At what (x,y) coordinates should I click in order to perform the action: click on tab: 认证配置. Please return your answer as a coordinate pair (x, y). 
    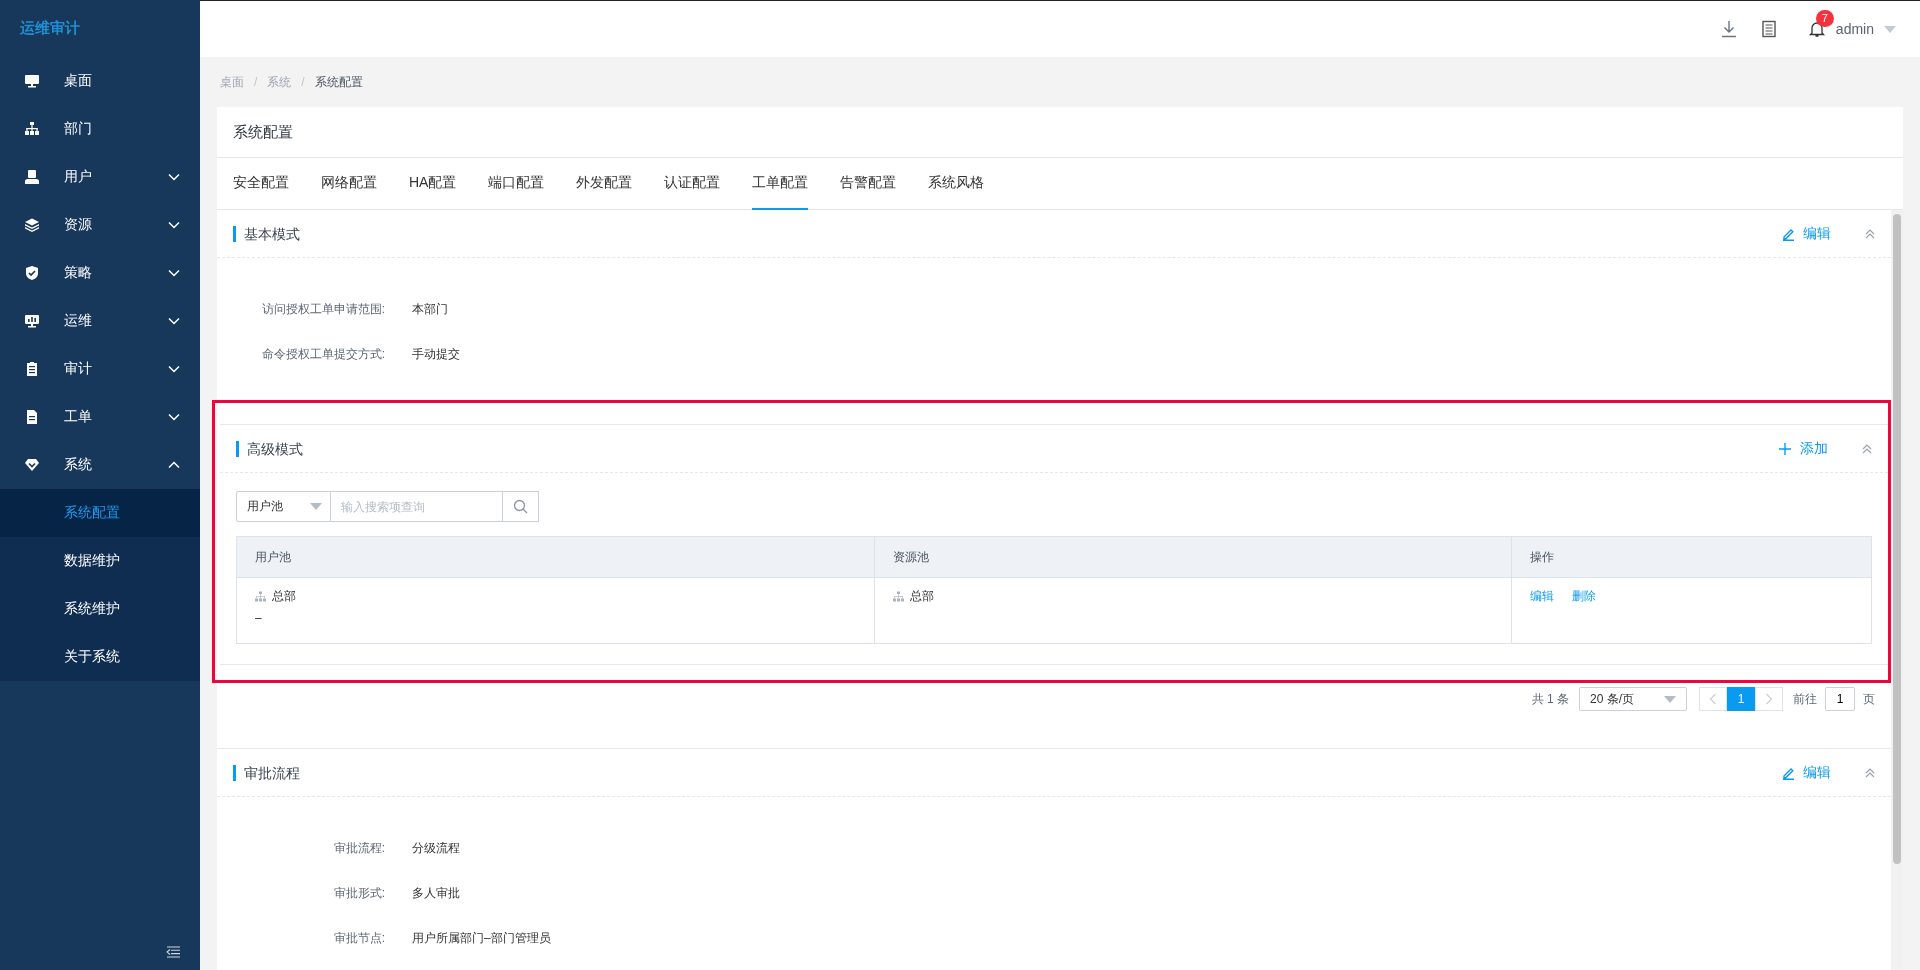
    Looking at the image, I should click on (692, 184).